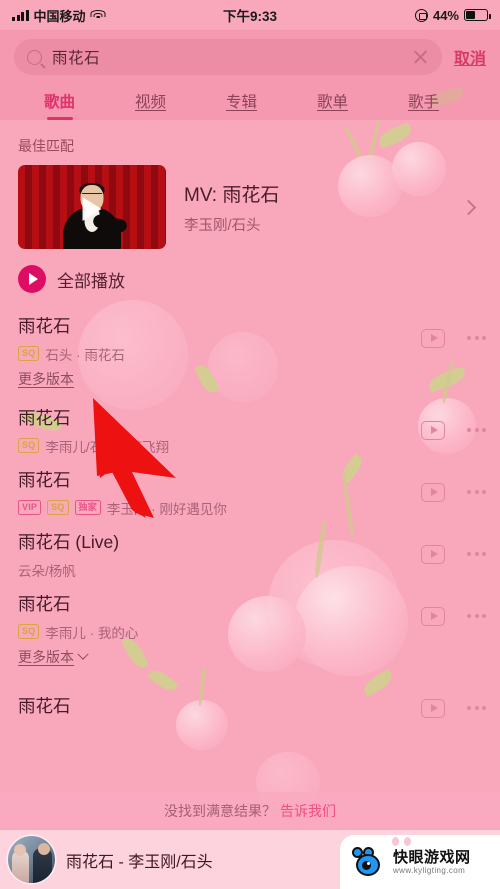  What do you see at coordinates (92, 633) in the screenshot?
I see `song-artist: 李雨儿 · 我的心` at bounding box center [92, 633].